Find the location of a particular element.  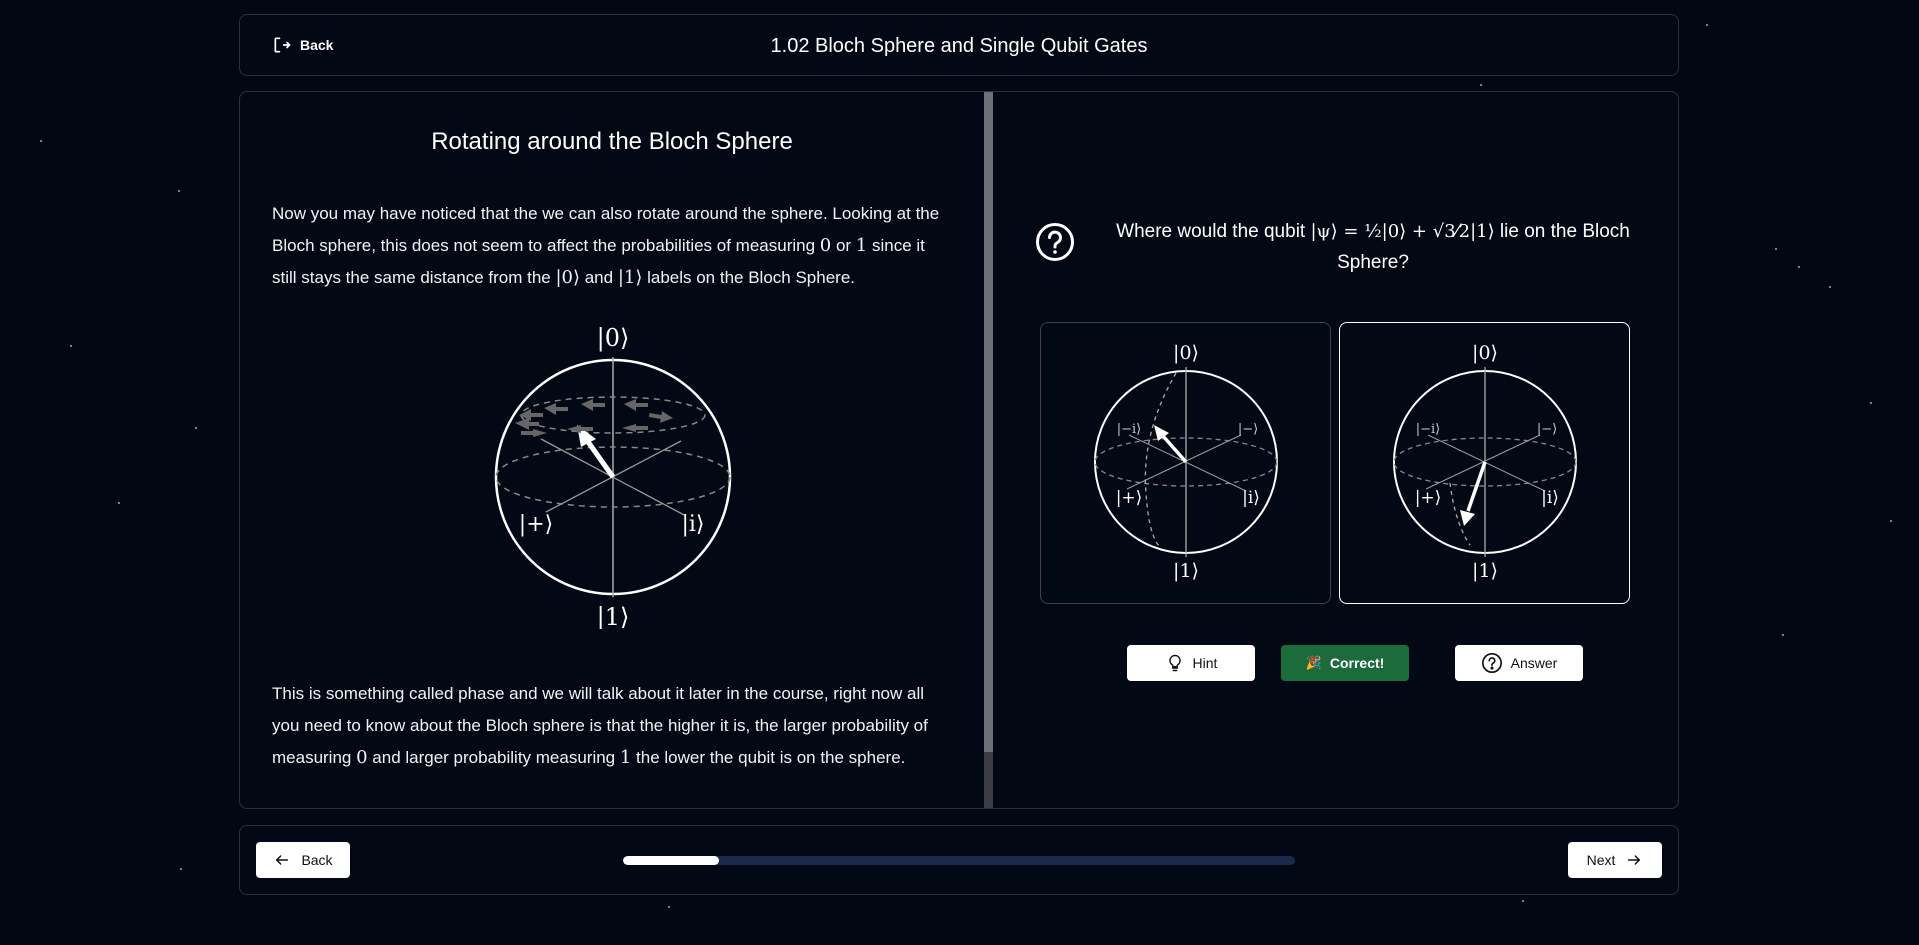

correct-label: Correct! is located at coordinates (1357, 663).